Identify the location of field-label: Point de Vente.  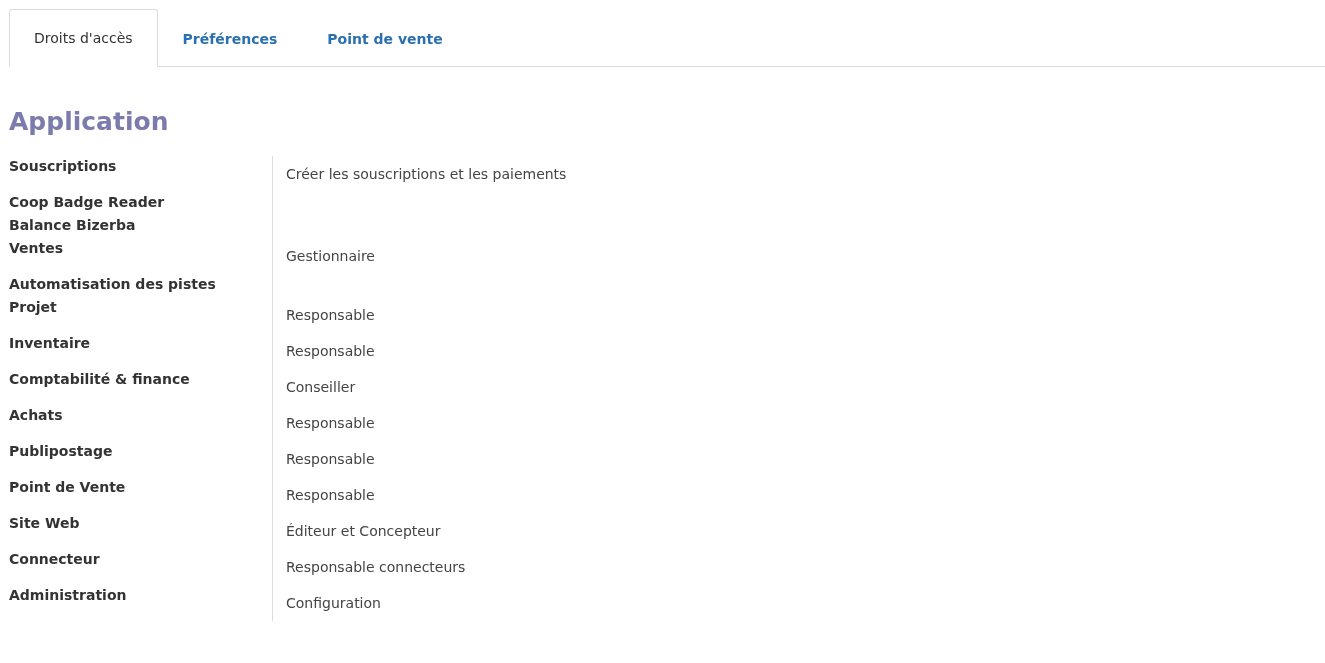
(67, 487).